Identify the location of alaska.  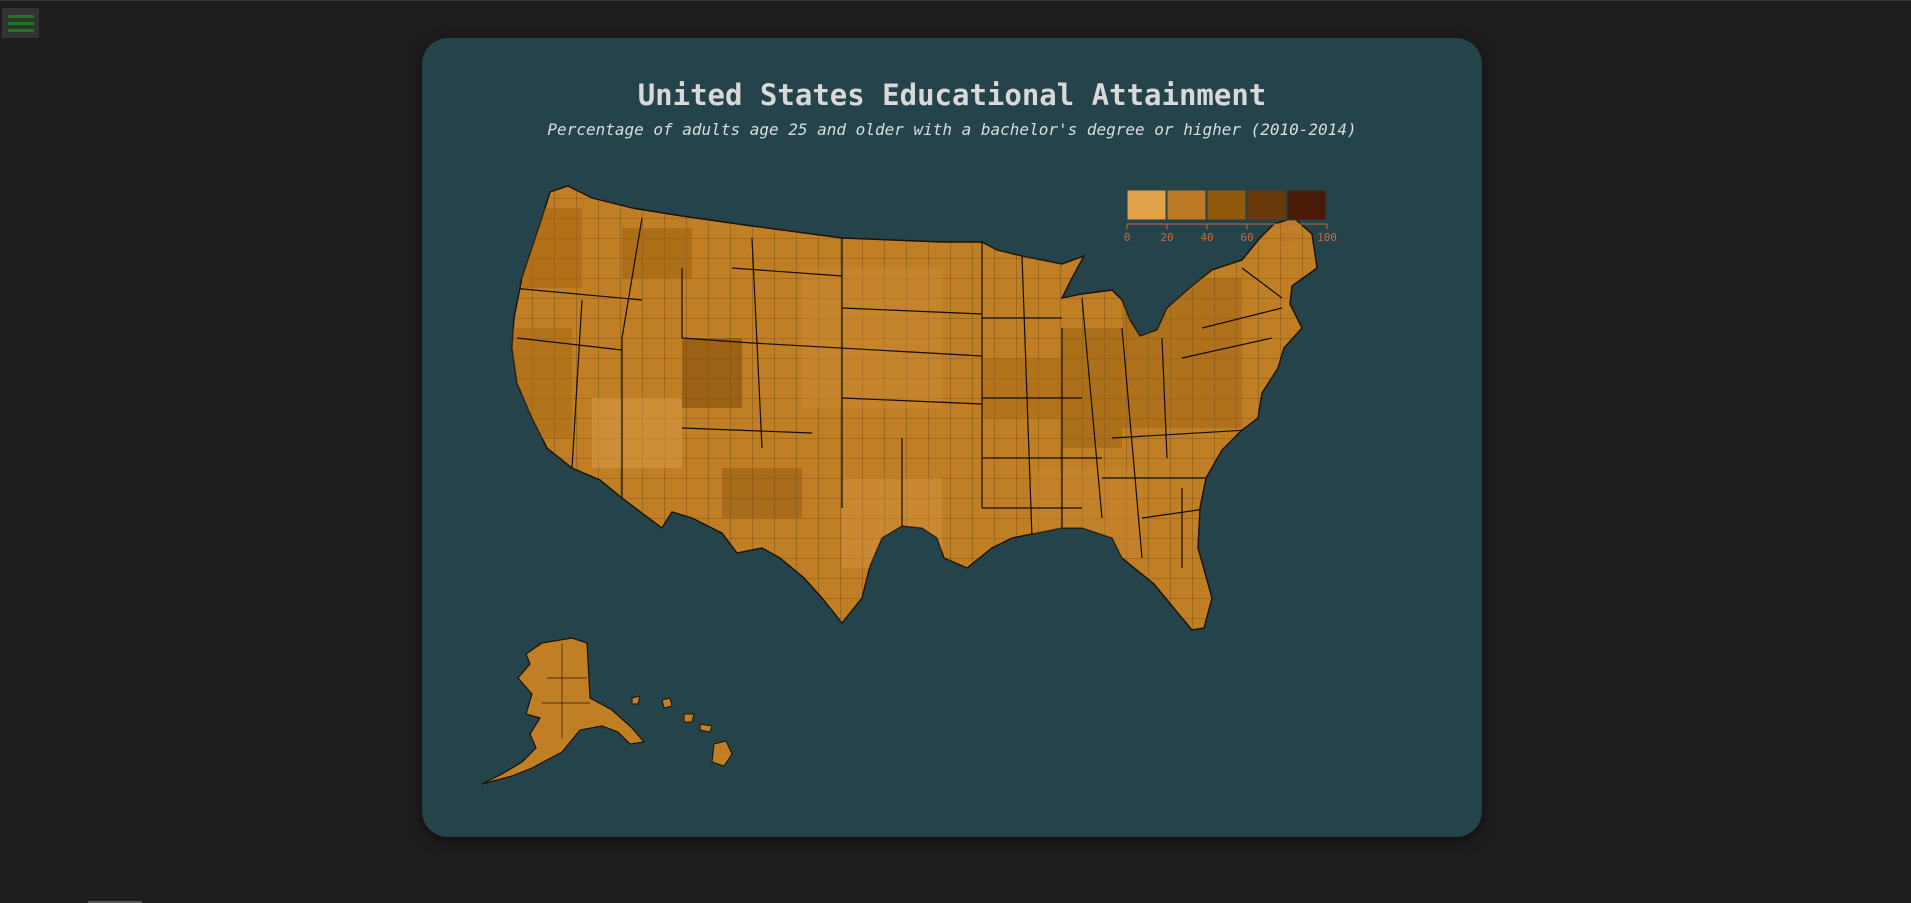
(563, 711).